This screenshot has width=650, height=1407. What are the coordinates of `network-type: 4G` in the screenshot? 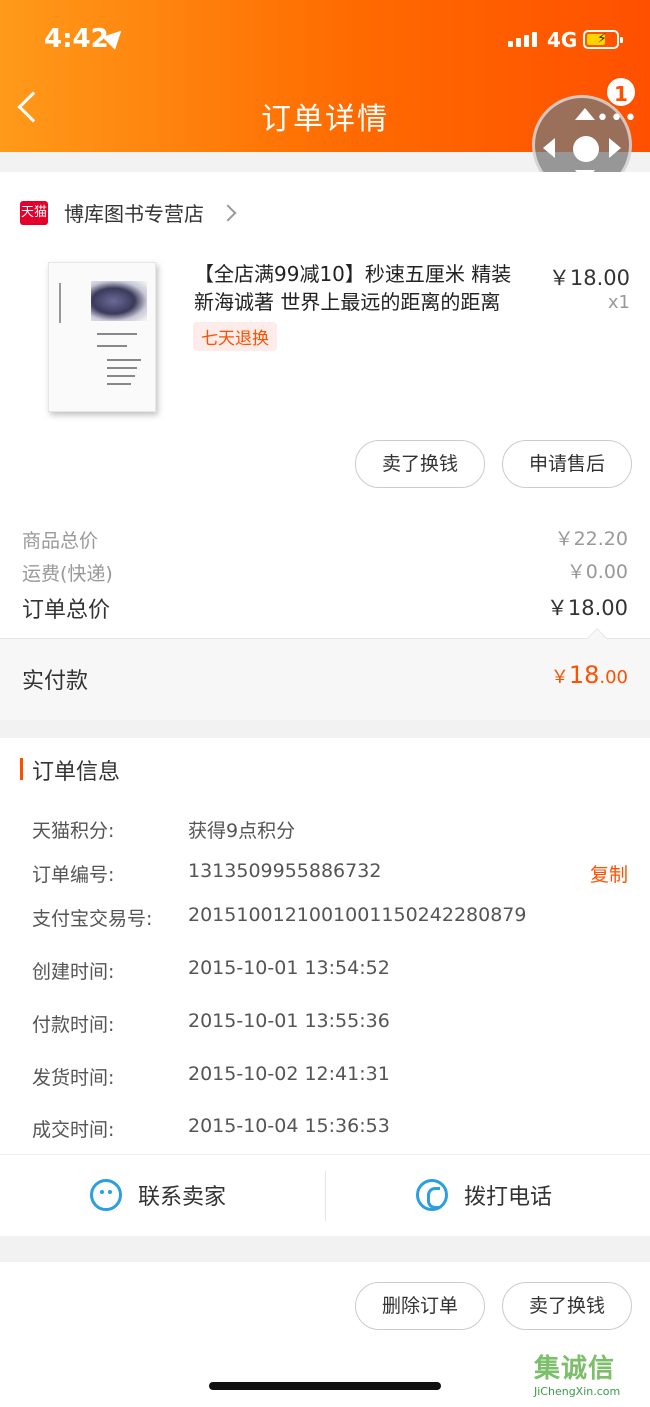 It's located at (562, 40).